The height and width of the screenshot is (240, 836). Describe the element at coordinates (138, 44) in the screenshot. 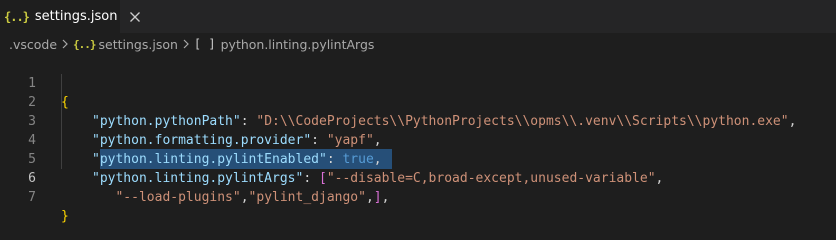

I see `breadcrumb-file-label: settings.json` at that location.